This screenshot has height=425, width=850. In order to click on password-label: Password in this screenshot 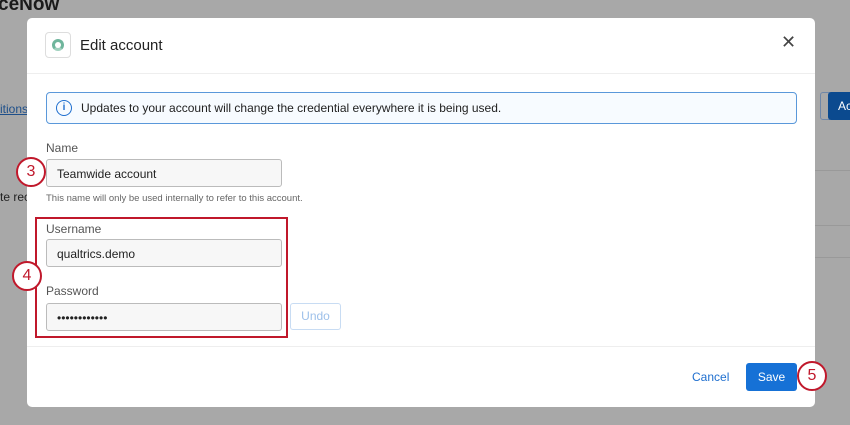, I will do `click(72, 291)`.